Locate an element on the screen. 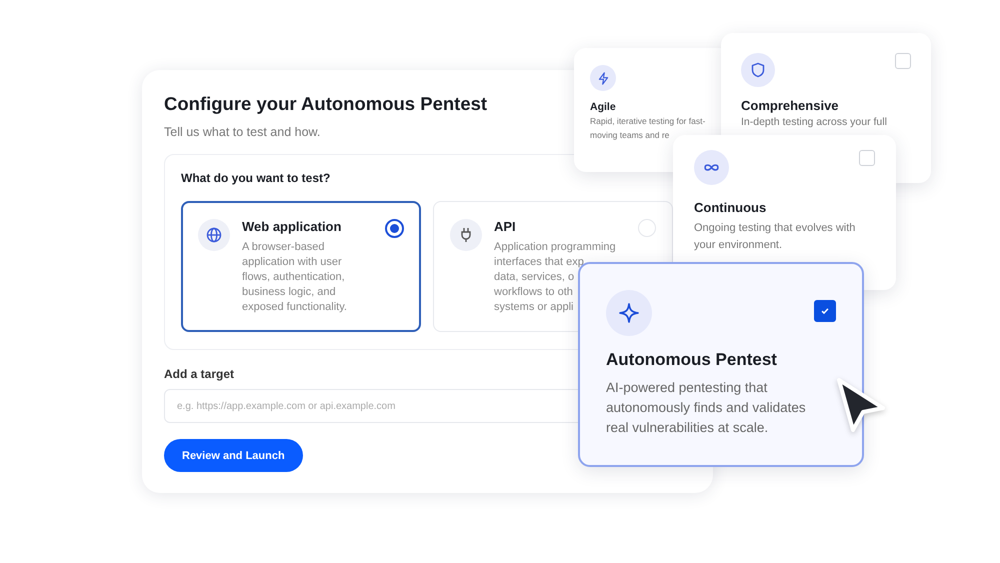  feature-title: Autonomous Pentest is located at coordinates (692, 360).